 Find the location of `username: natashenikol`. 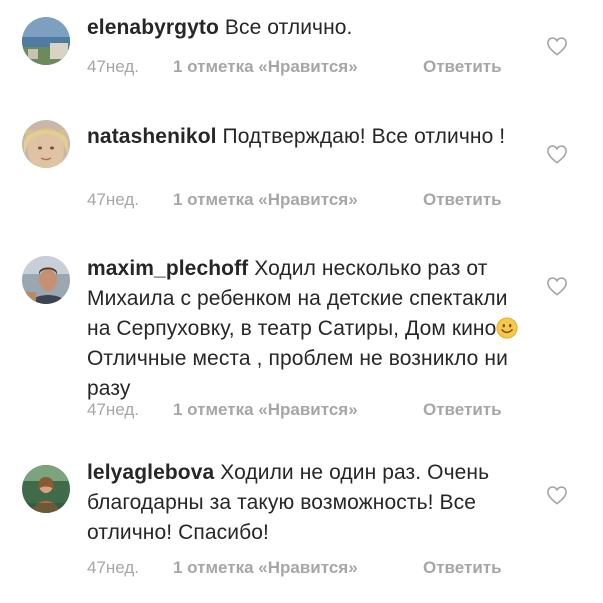

username: natashenikol is located at coordinates (152, 136).